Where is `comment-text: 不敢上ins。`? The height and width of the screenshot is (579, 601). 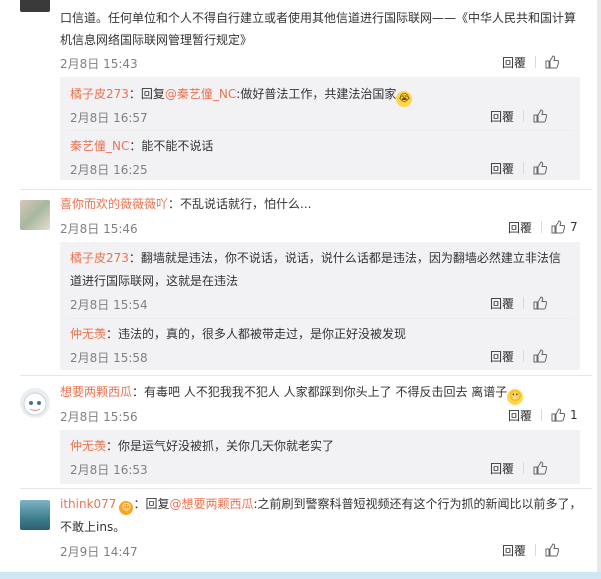
comment-text: 不敢上ins。 is located at coordinates (93, 527).